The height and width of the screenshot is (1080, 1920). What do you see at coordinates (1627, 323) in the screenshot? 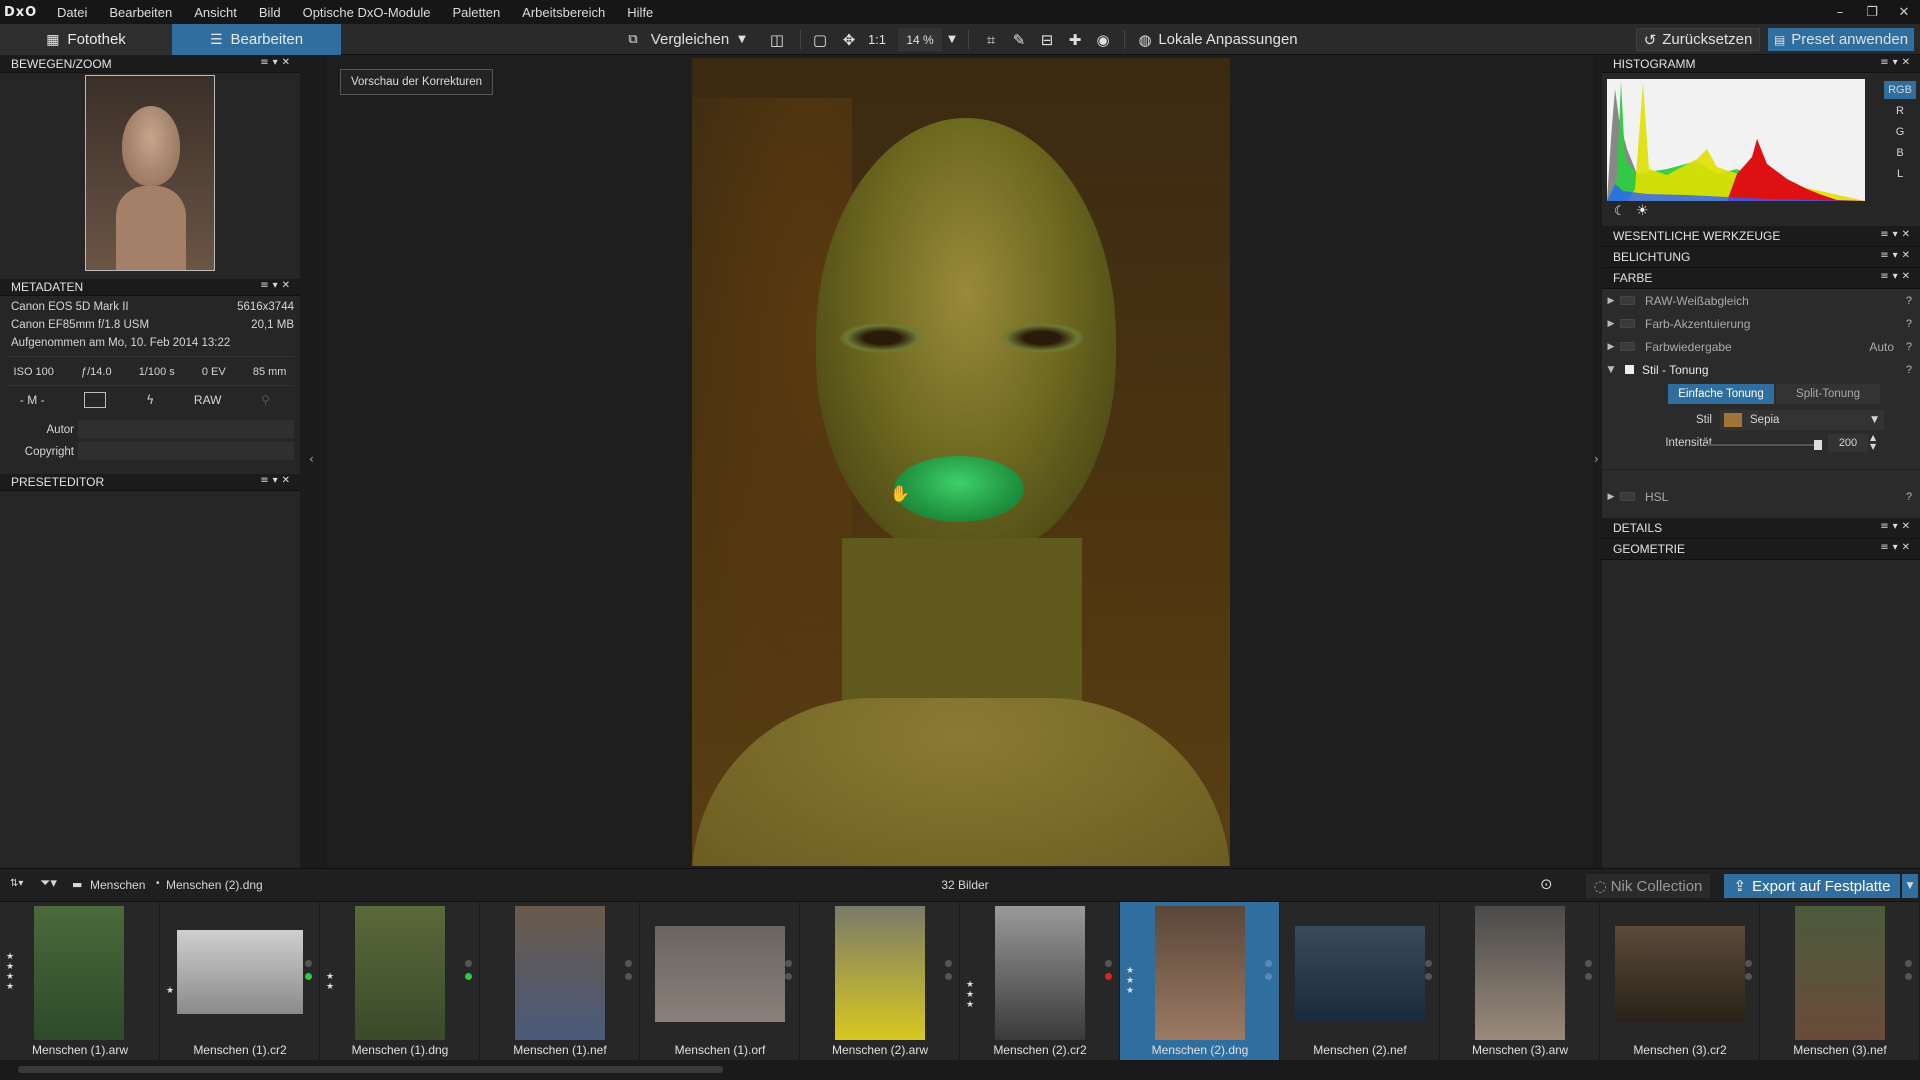
I see `color-accent-toggle` at bounding box center [1627, 323].